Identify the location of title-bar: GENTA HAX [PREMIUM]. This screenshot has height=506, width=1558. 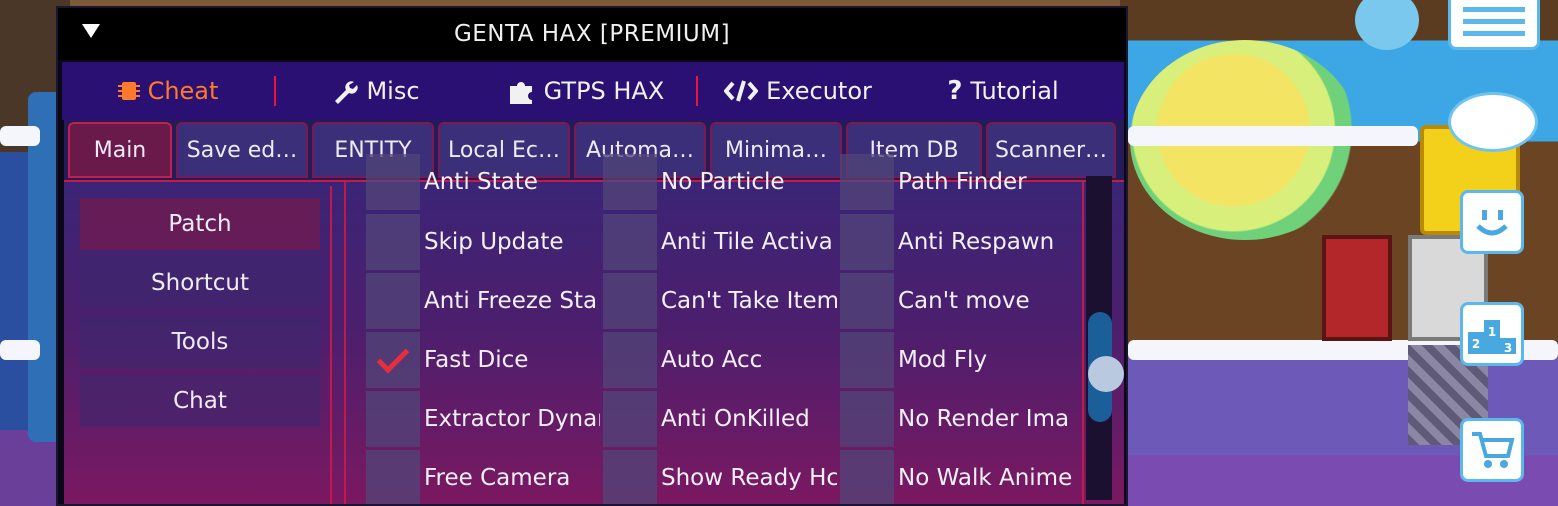
(592, 34).